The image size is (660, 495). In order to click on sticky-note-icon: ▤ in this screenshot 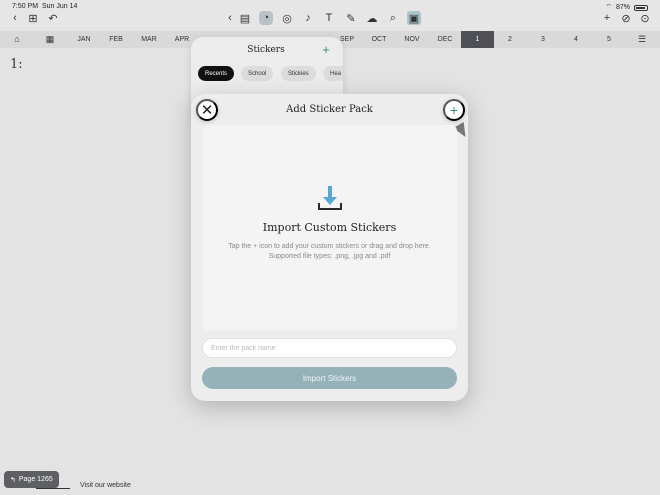, I will do `click(245, 18)`.